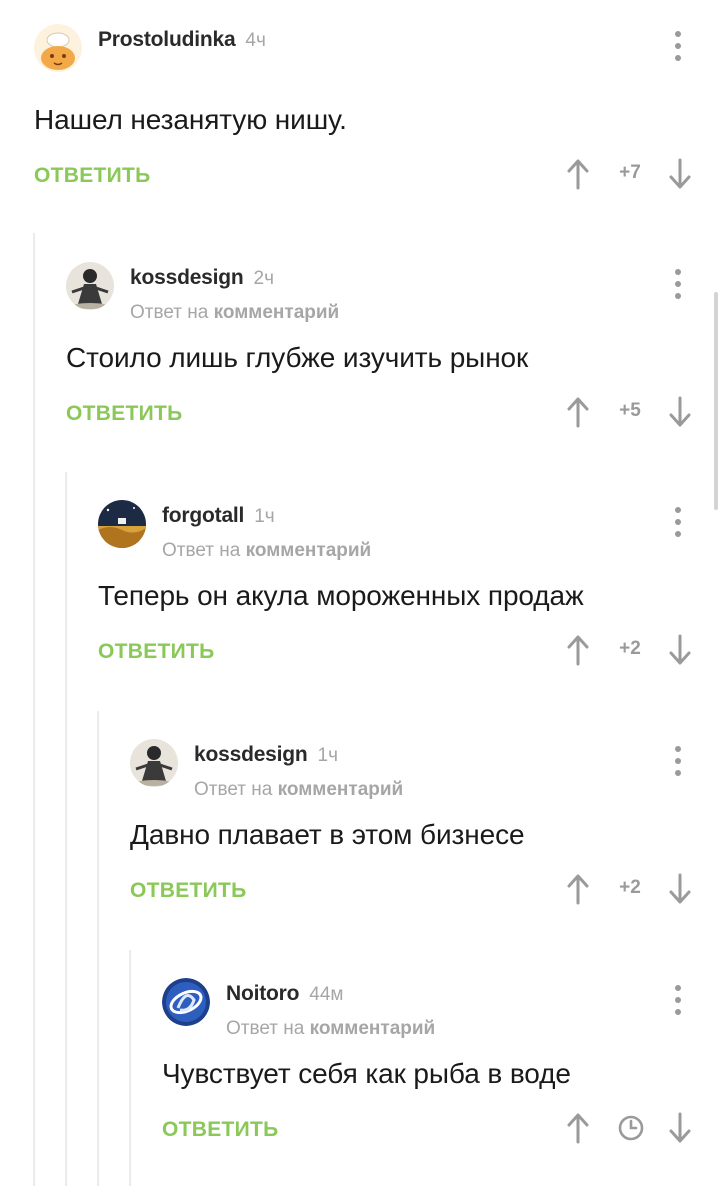  I want to click on comment-text: Давно плавает в этом бизнесе, so click(327, 834).